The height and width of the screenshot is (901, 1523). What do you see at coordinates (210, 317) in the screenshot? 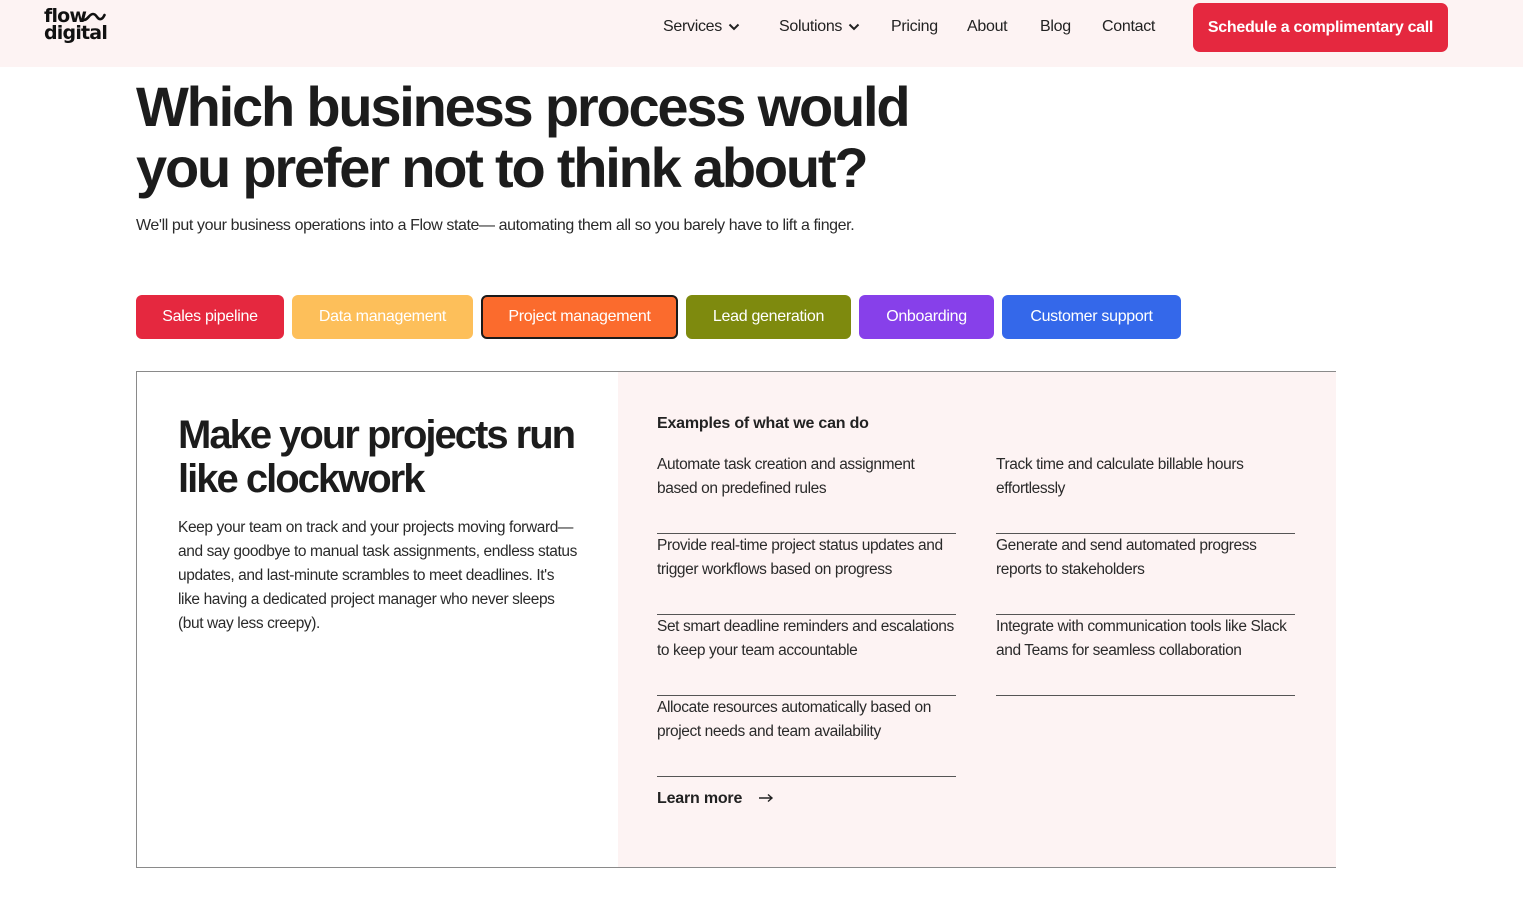
I see `tab-sales-pipeline: Sales pipeline` at bounding box center [210, 317].